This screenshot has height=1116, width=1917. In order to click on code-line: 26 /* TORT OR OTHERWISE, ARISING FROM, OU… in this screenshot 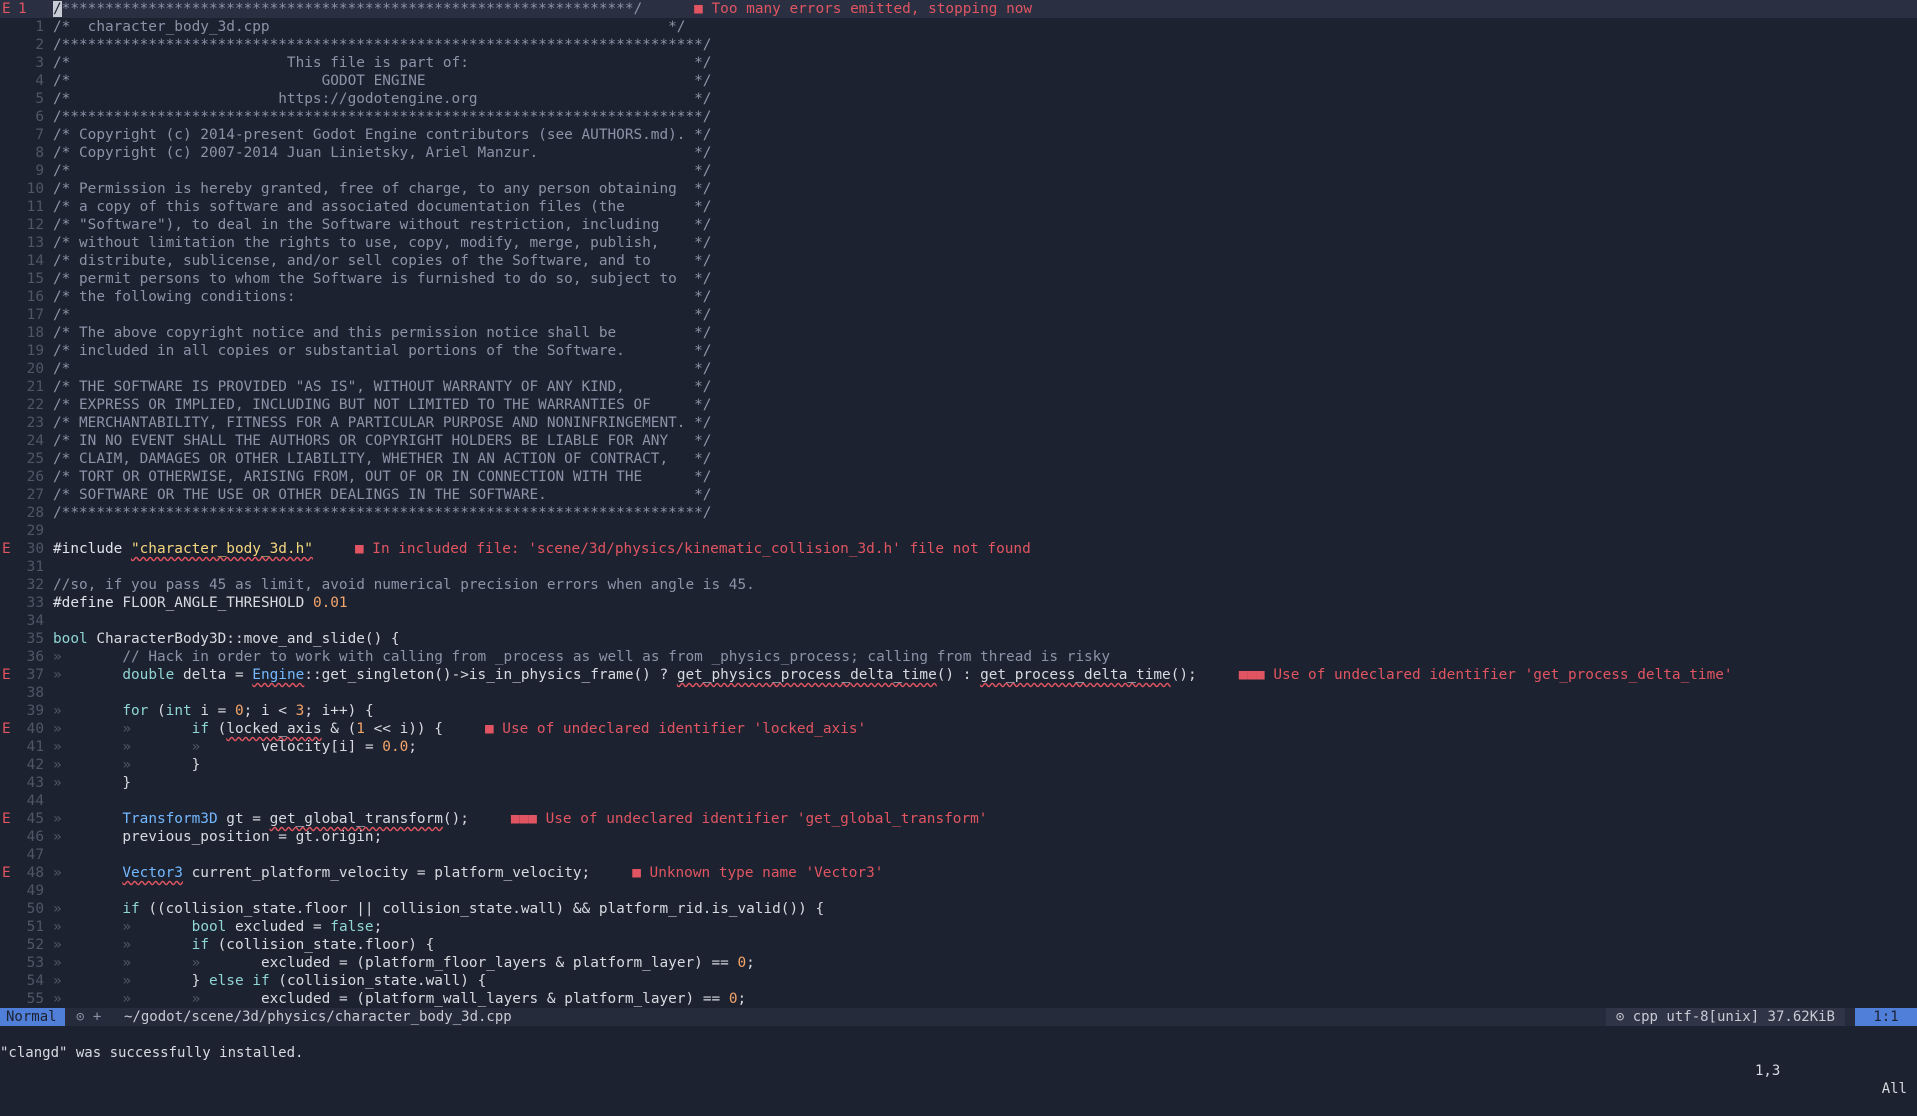, I will do `click(958, 477)`.